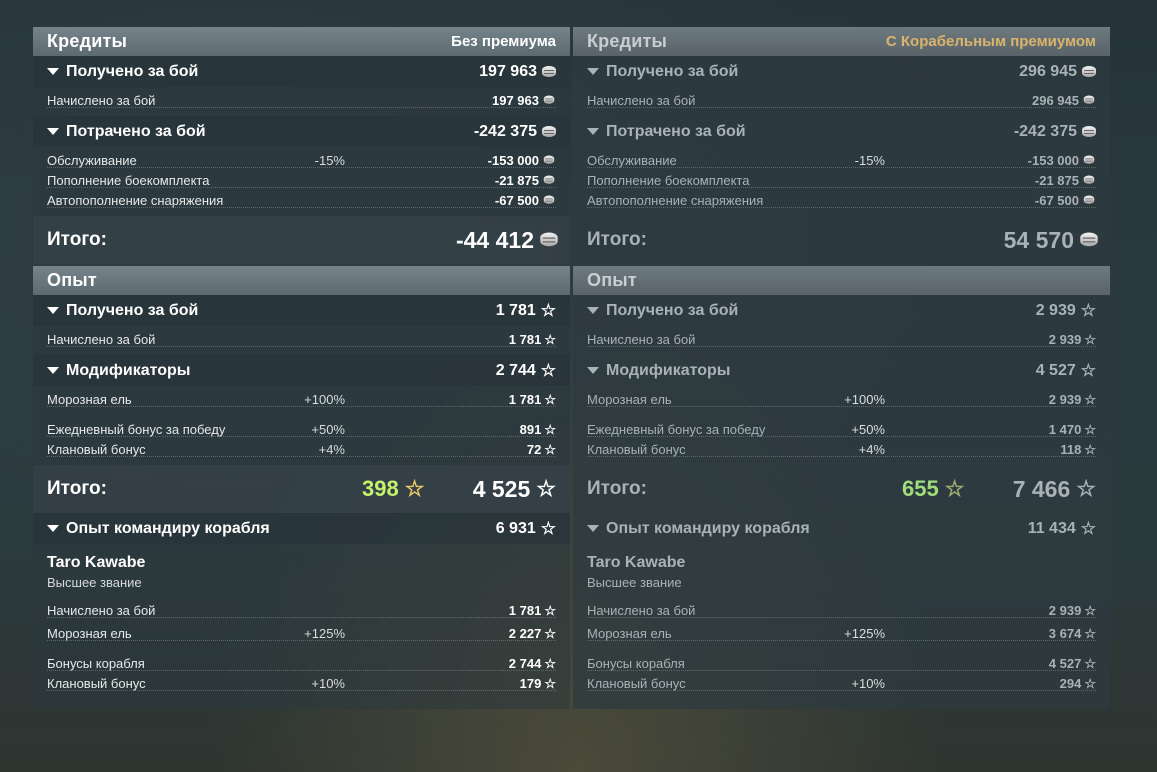  What do you see at coordinates (933, 489) in the screenshot?
I see `bonus-xp: 655 ☆` at bounding box center [933, 489].